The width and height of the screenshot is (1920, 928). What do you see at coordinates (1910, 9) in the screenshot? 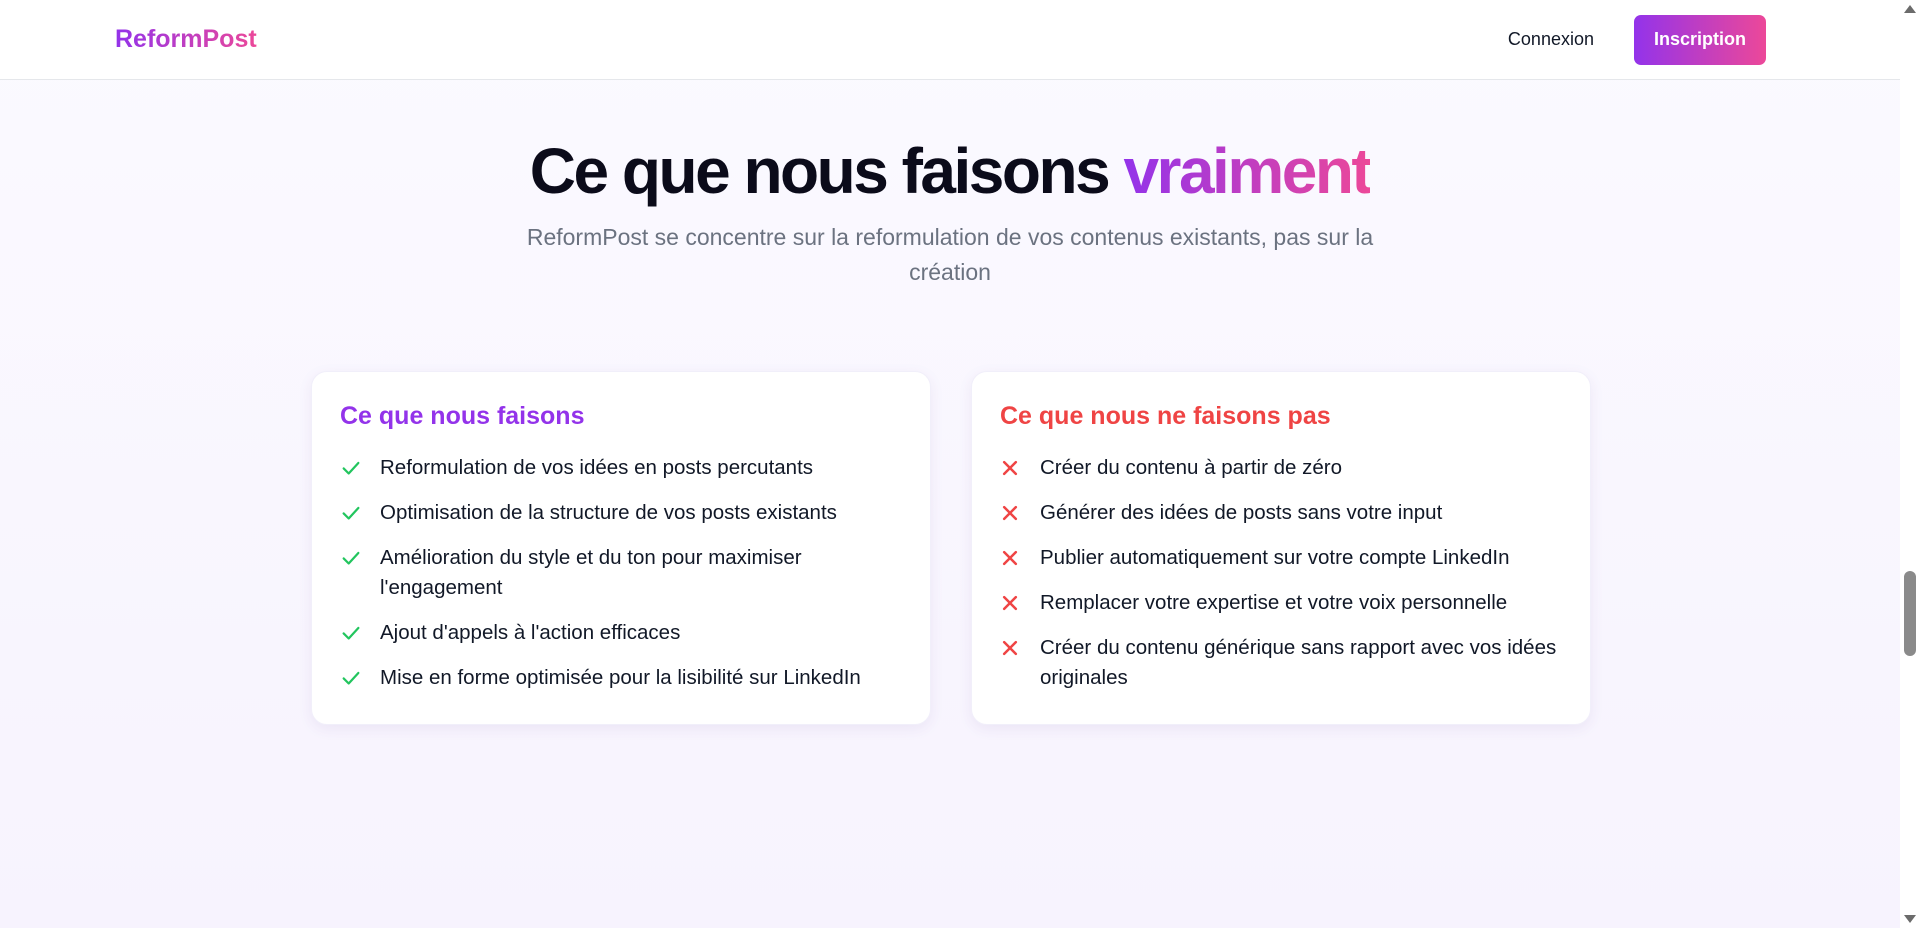
I see `scroll-up-arrow-icon` at bounding box center [1910, 9].